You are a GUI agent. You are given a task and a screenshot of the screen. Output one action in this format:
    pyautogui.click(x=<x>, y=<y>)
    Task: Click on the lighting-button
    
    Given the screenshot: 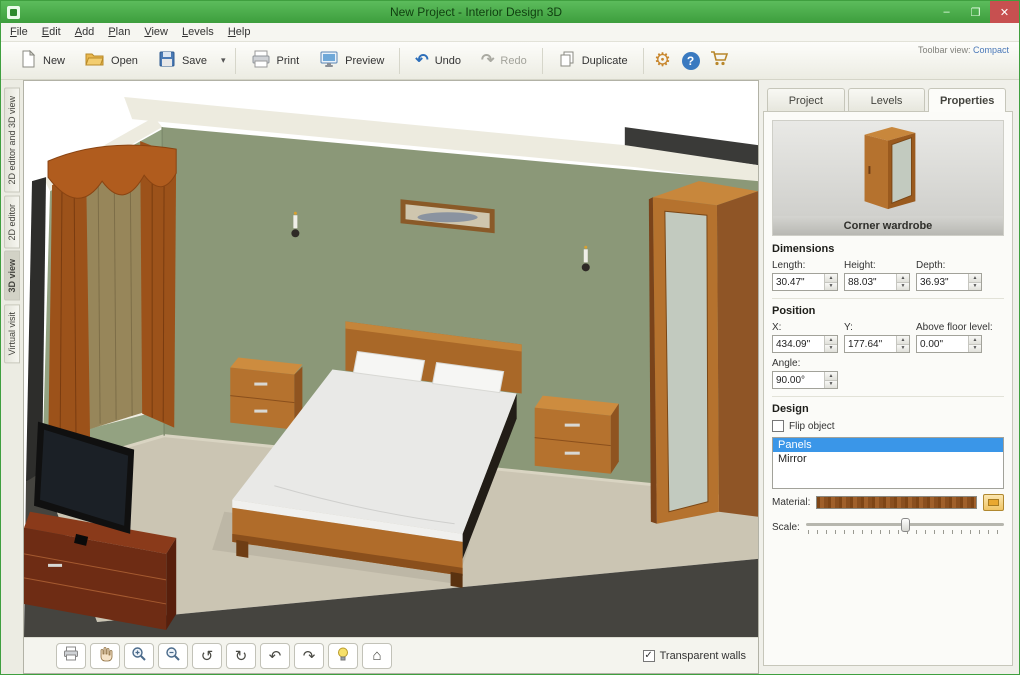 What is the action you would take?
    pyautogui.click(x=343, y=655)
    